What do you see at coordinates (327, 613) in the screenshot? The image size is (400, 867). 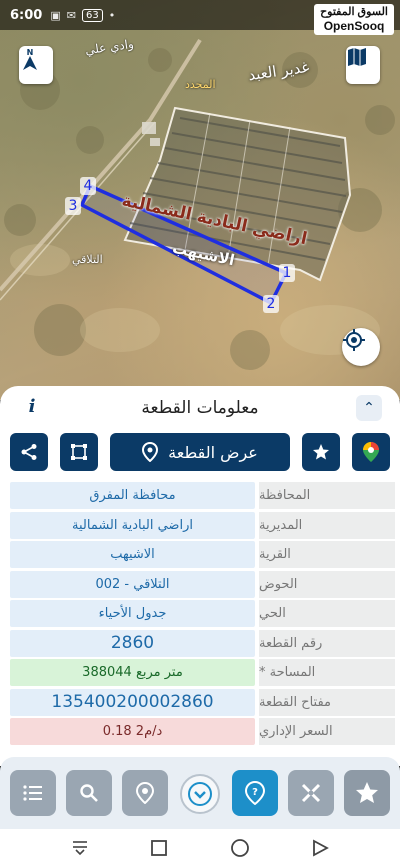 I see `field-label: الحي` at bounding box center [327, 613].